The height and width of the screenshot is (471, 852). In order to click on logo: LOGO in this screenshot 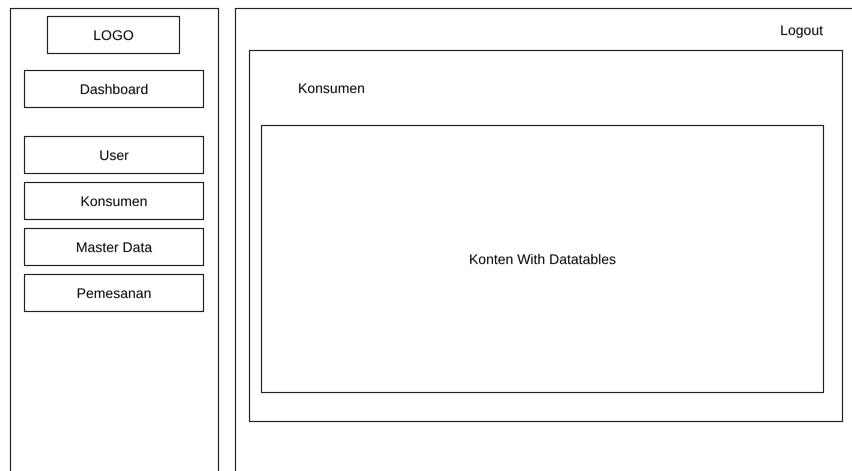, I will do `click(113, 35)`.